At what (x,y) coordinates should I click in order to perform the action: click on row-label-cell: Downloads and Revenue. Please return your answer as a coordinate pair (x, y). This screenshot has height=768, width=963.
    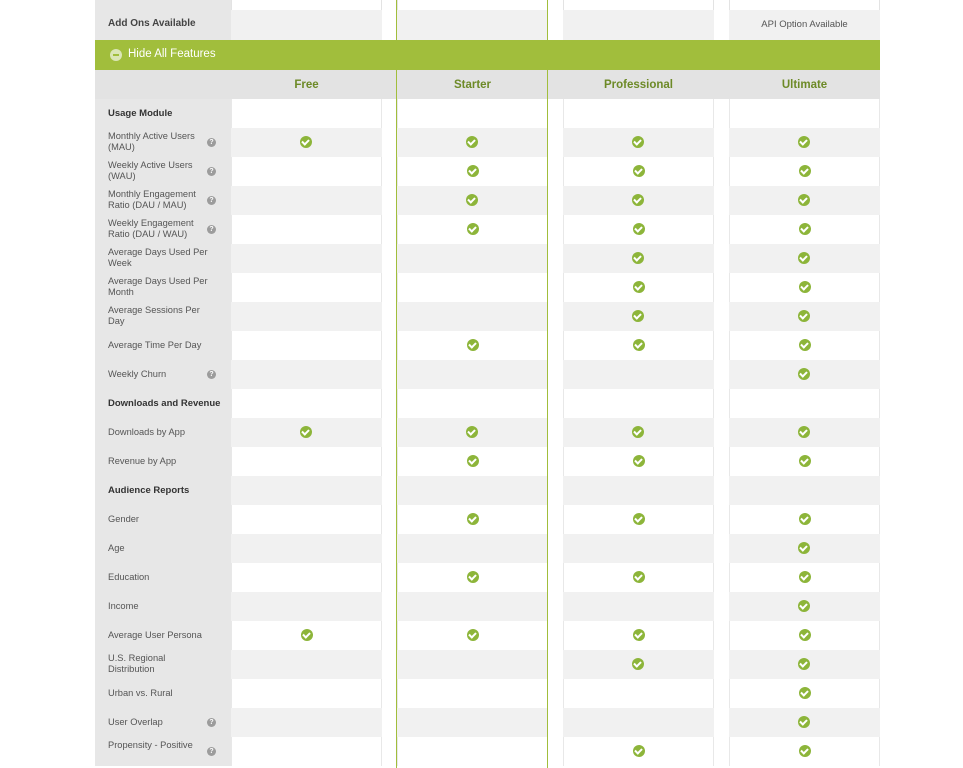
    Looking at the image, I should click on (163, 403).